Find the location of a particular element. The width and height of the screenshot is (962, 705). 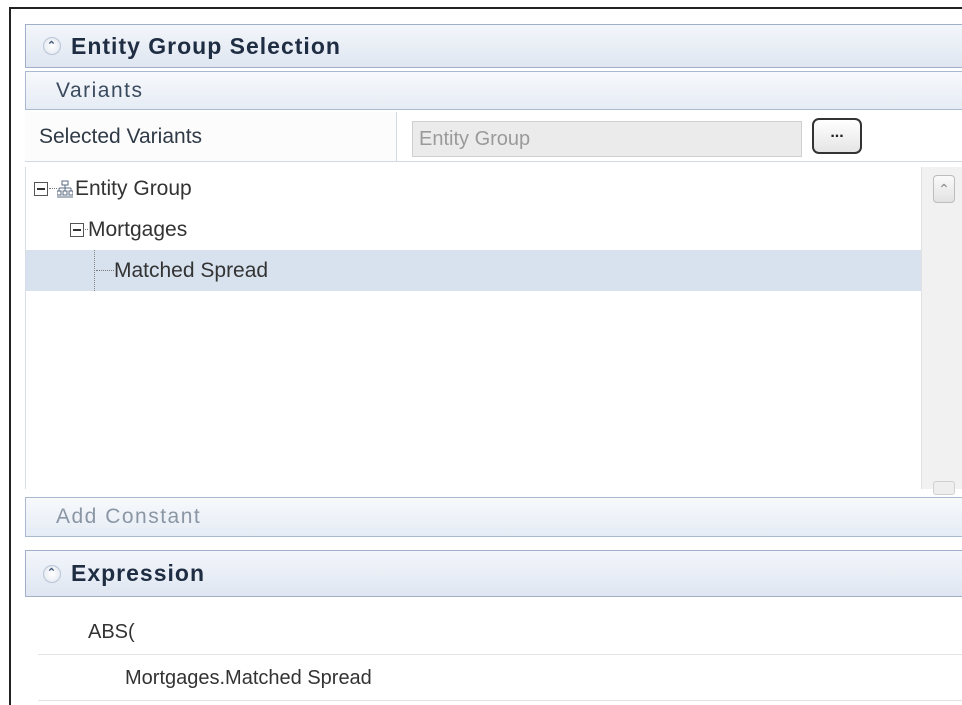

expression-text: ABS( is located at coordinates (111, 632).